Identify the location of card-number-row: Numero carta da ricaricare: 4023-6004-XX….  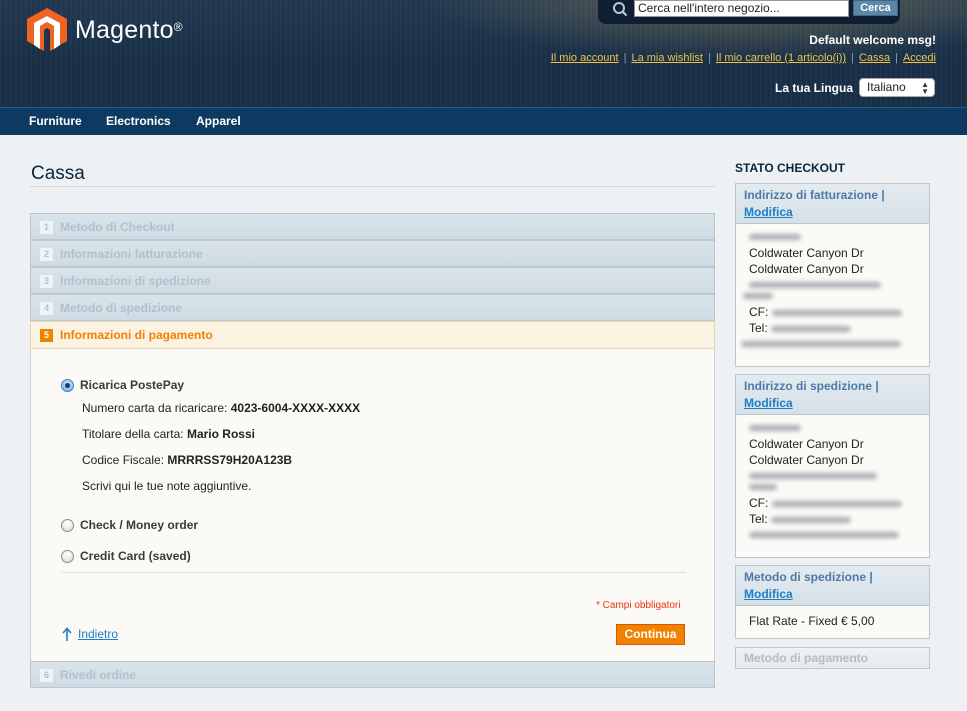
(221, 408).